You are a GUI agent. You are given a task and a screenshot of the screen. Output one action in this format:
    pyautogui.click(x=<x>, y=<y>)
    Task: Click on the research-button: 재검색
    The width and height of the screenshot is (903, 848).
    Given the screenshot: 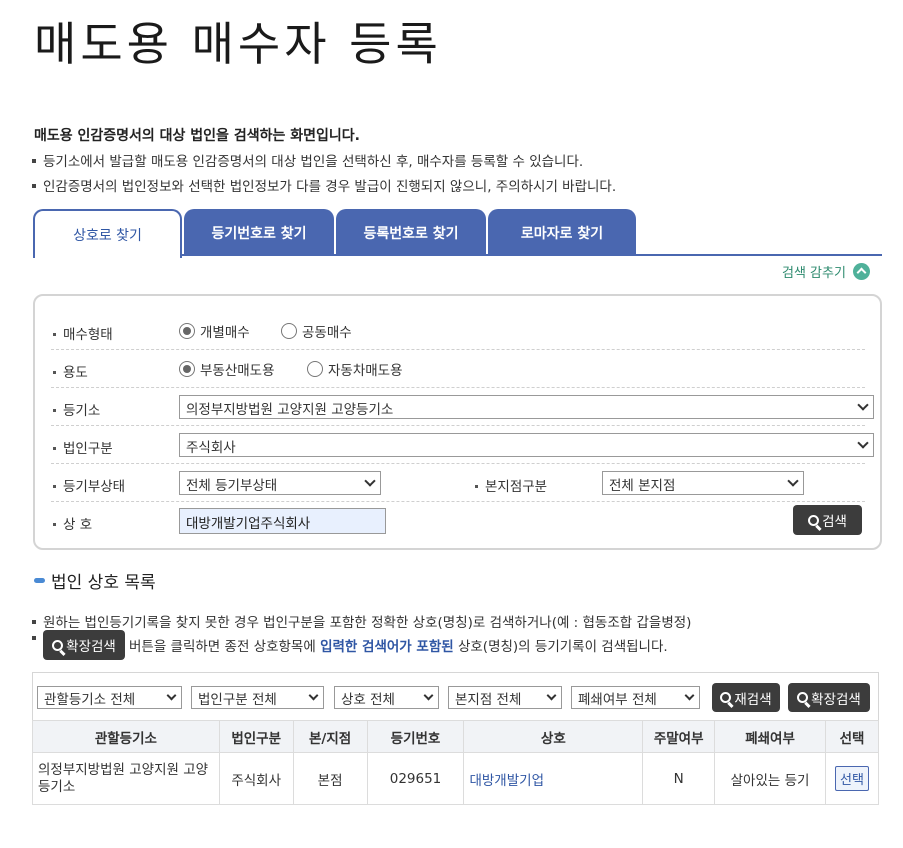 What is the action you would take?
    pyautogui.click(x=746, y=697)
    